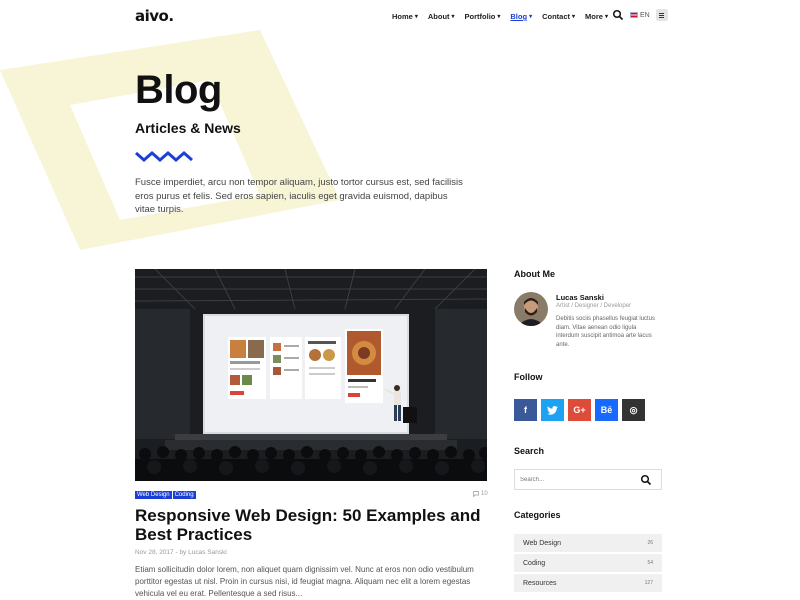 Image resolution: width=800 pixels, height=600 pixels. What do you see at coordinates (188, 128) in the screenshot?
I see `page-subtitle: Articles & News` at bounding box center [188, 128].